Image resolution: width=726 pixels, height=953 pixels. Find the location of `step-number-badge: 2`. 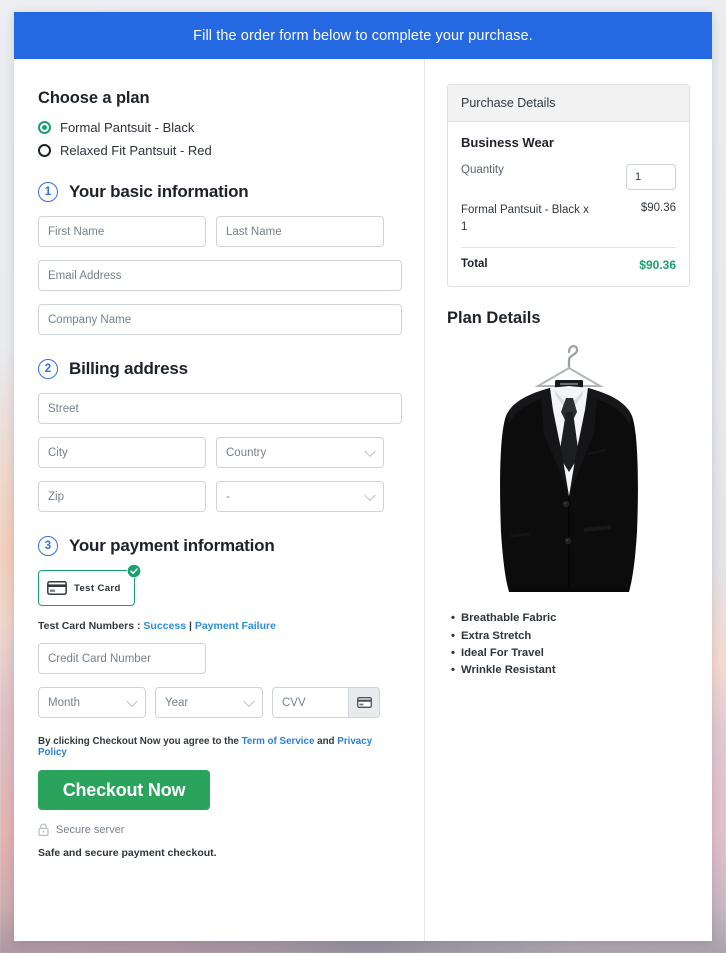

step-number-badge: 2 is located at coordinates (48, 369).